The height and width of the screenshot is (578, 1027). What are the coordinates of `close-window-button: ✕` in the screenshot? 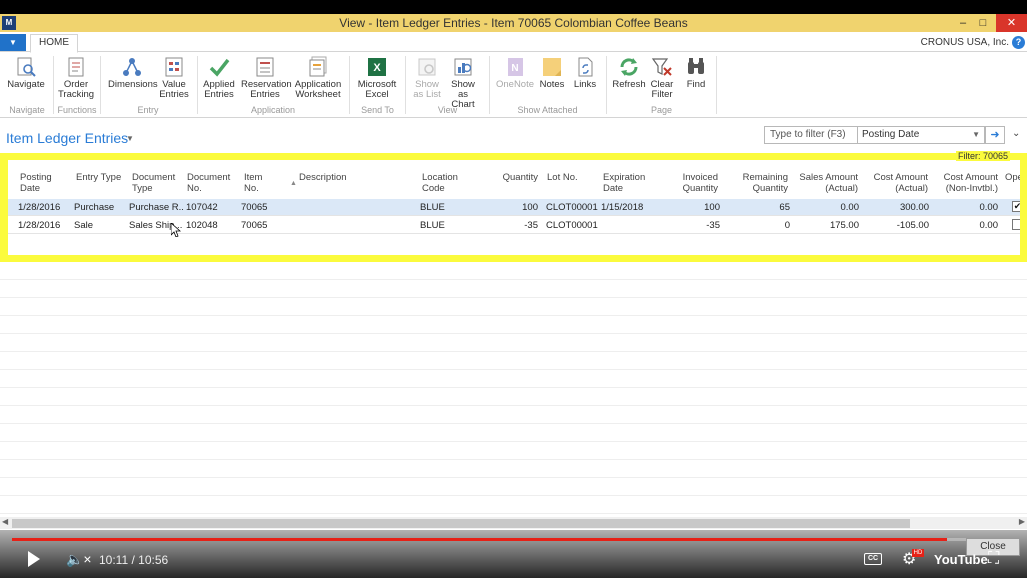 It's located at (1011, 23).